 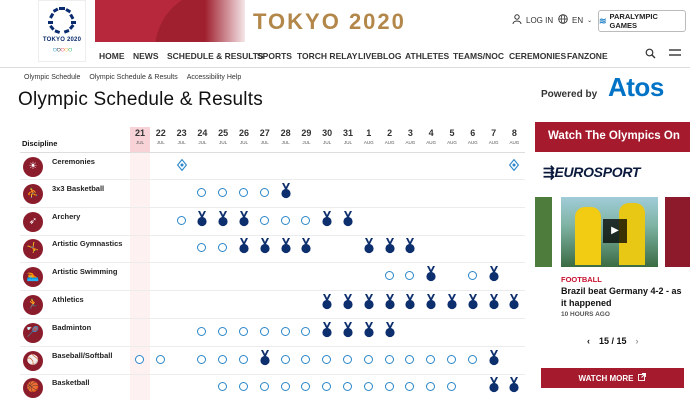 I want to click on date-header: 6 AUG, so click(x=473, y=140).